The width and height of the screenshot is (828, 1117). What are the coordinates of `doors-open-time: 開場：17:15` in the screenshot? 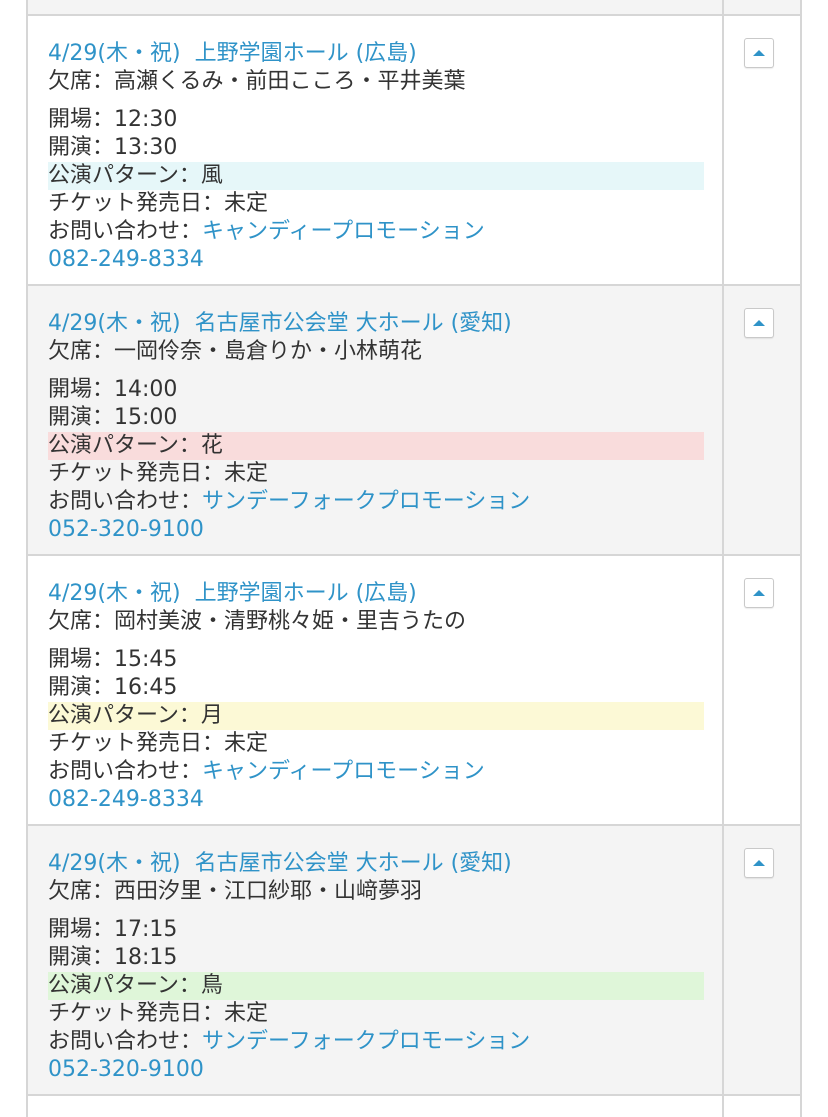 It's located at (113, 929).